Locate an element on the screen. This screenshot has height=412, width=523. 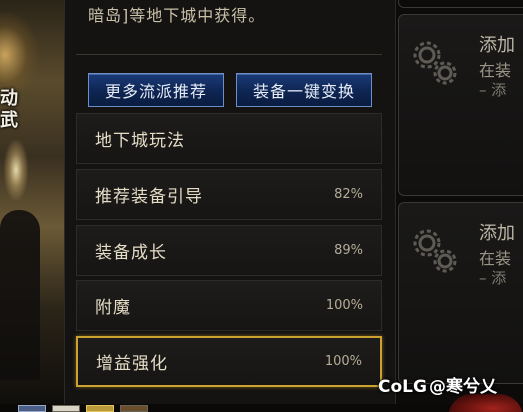
menu-item-dungeon-play: 地下城玩法 is located at coordinates (229, 138).